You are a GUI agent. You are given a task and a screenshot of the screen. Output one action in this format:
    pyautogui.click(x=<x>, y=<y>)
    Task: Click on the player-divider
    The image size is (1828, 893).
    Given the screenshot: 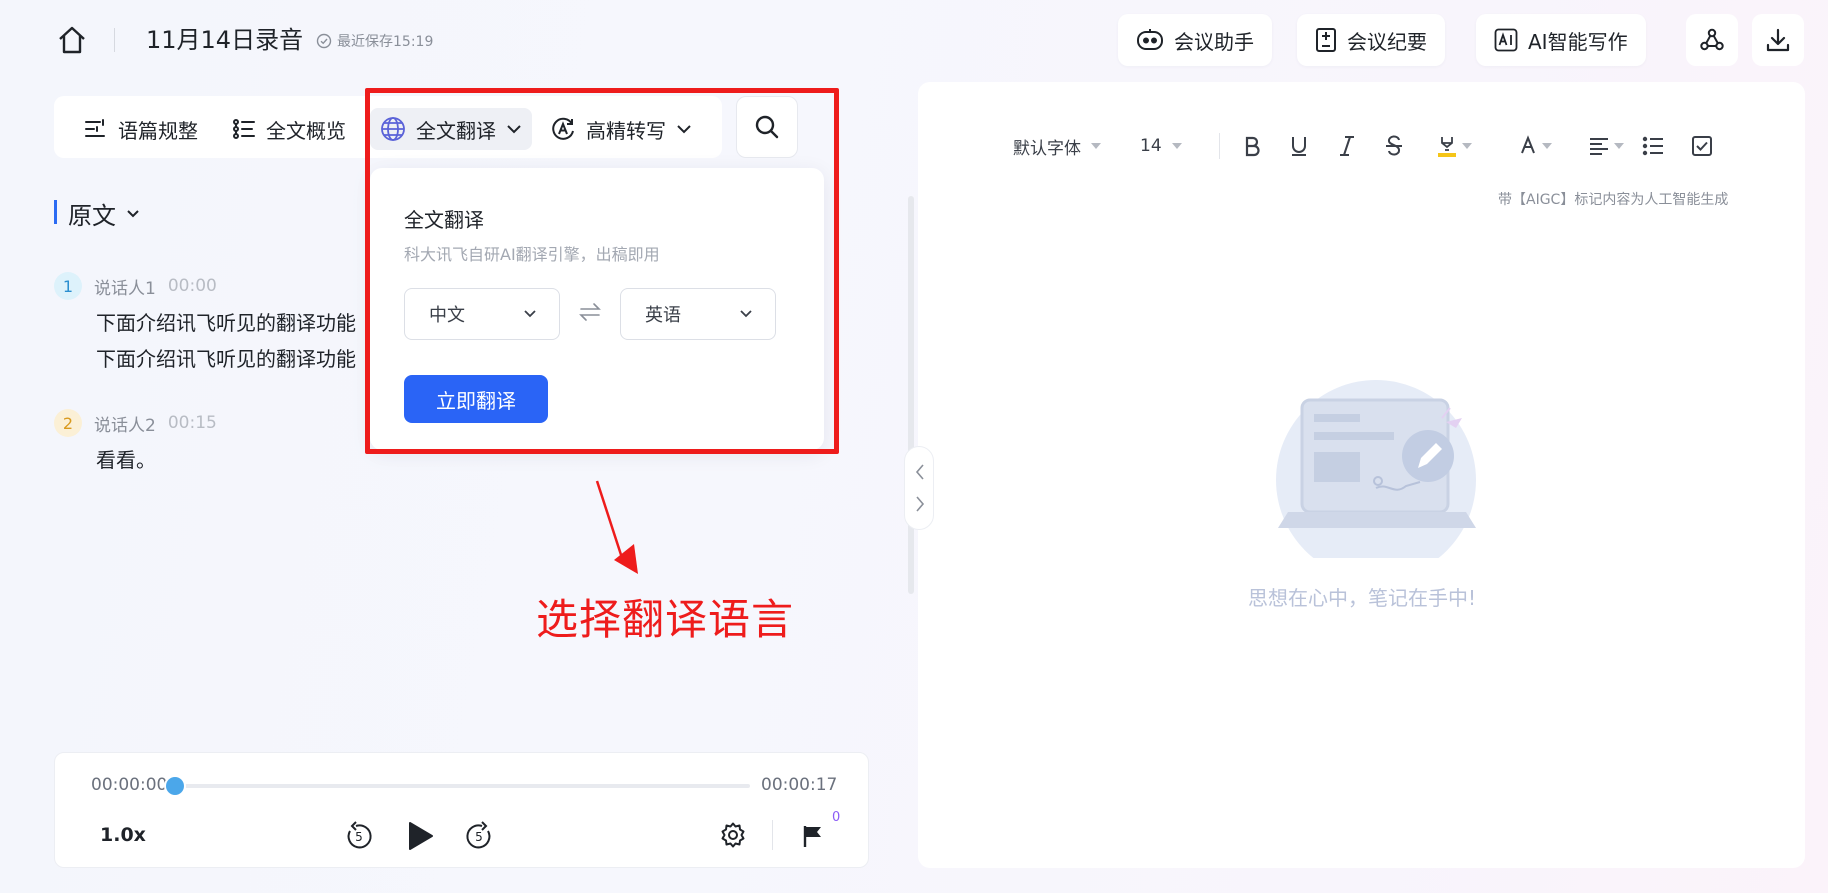 What is the action you would take?
    pyautogui.click(x=772, y=835)
    